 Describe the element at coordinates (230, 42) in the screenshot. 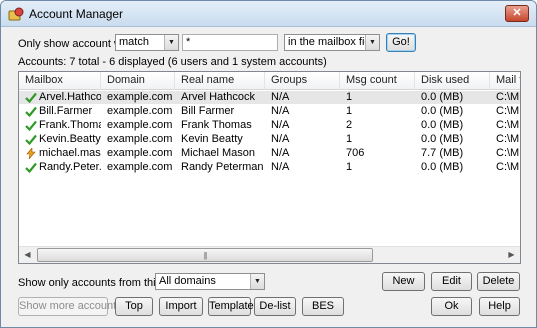

I see `pattern-input: *` at that location.